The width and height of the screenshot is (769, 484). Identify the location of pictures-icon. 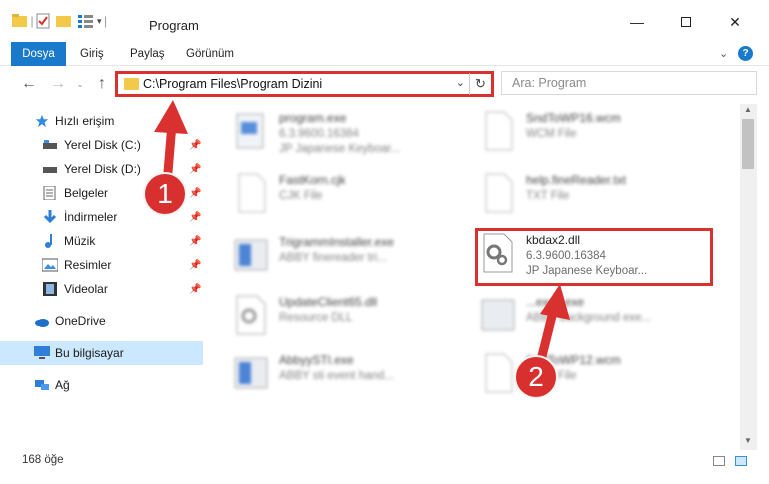
(50, 265).